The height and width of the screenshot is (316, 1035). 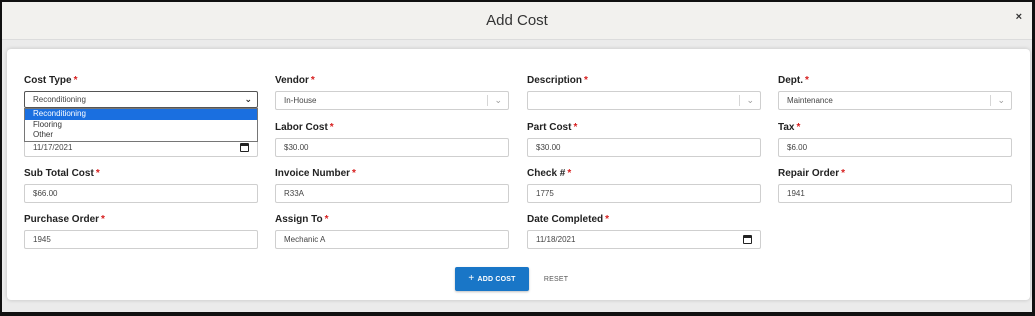 I want to click on invoice-number-value: R33A, so click(x=294, y=193).